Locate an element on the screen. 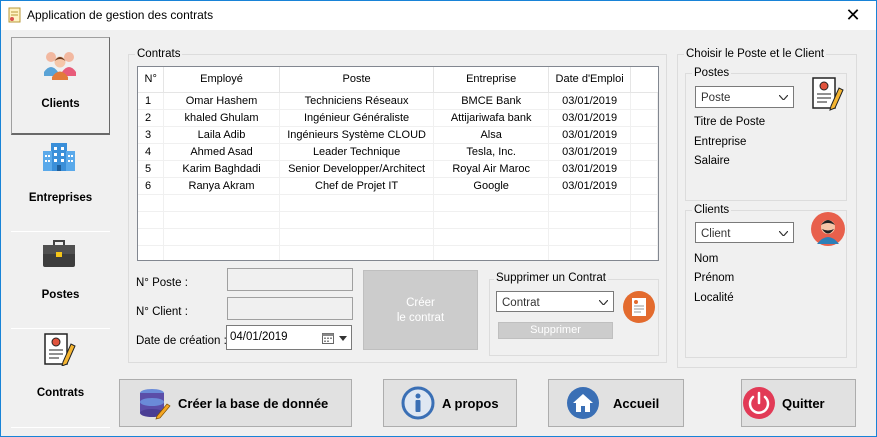 Image resolution: width=877 pixels, height=437 pixels. sidebar-item-label: Entreprises is located at coordinates (60, 198).